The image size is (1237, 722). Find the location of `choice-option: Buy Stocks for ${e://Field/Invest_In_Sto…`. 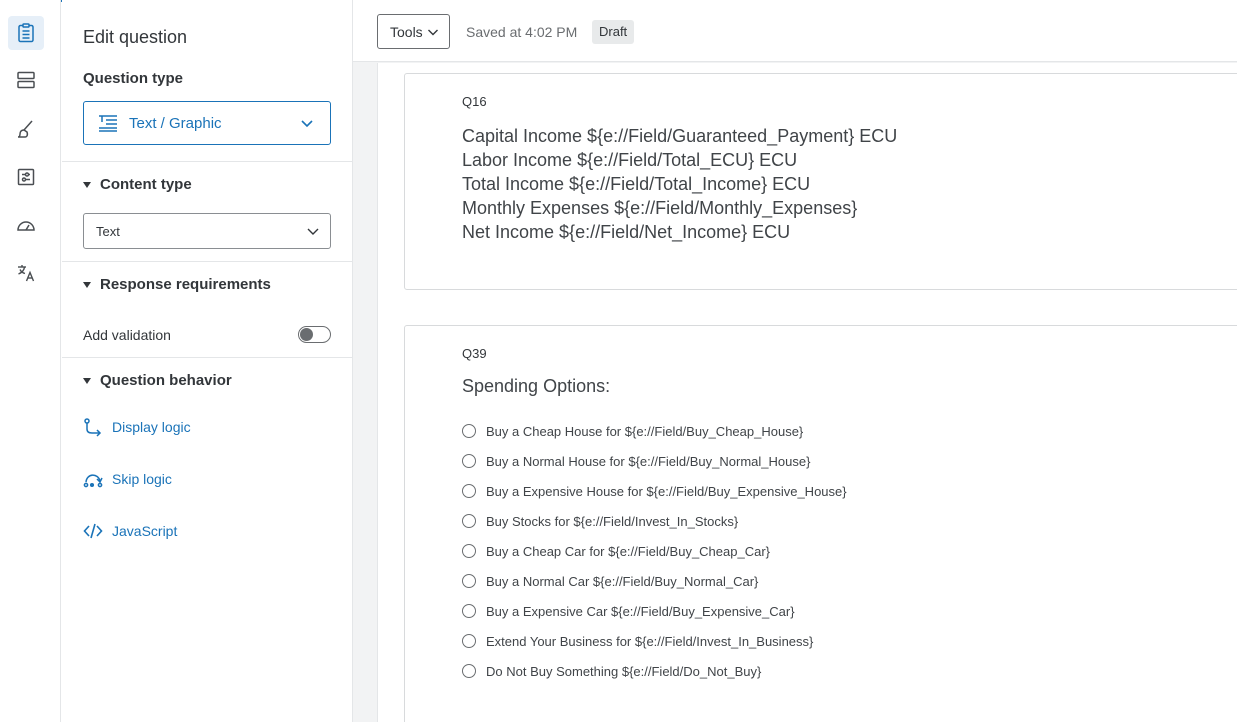

choice-option: Buy Stocks for ${e://Field/Invest_In_Sto… is located at coordinates (654, 521).